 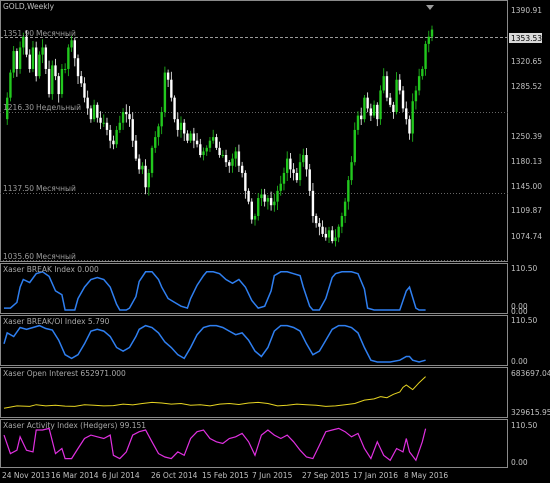 I want to click on x-tick-label-3: 6 Jul 2014, so click(x=121, y=475).